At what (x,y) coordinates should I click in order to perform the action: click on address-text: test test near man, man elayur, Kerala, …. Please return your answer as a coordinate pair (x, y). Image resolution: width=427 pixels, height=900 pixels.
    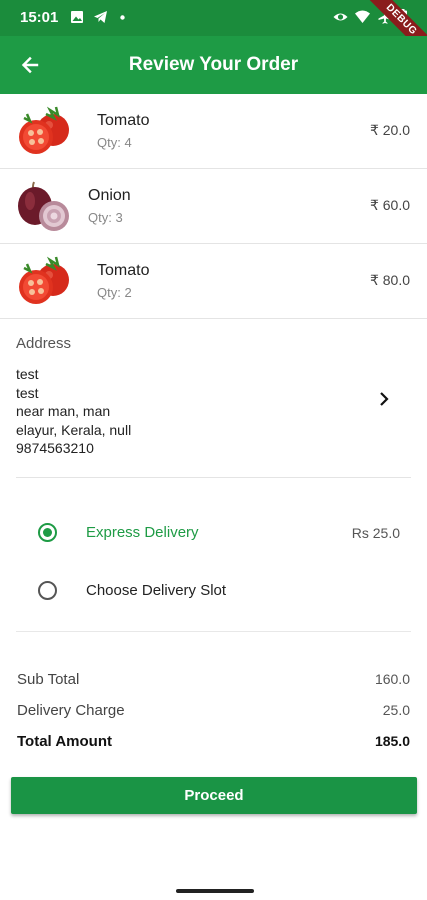
    Looking at the image, I should click on (73, 411).